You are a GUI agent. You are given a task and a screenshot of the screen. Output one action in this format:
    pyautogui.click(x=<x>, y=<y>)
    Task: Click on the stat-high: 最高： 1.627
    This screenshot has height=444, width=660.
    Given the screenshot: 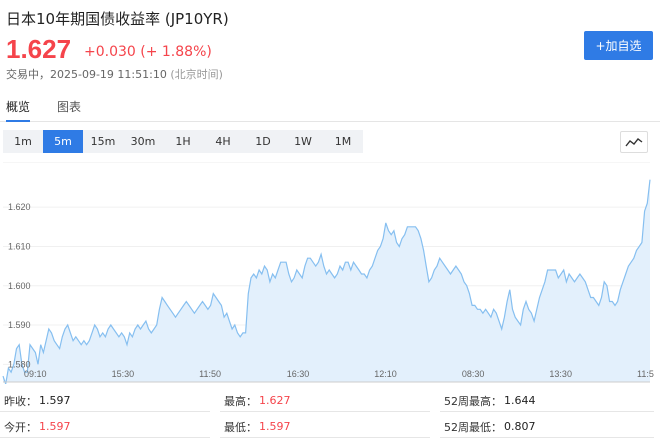 What is the action you would take?
    pyautogui.click(x=325, y=401)
    